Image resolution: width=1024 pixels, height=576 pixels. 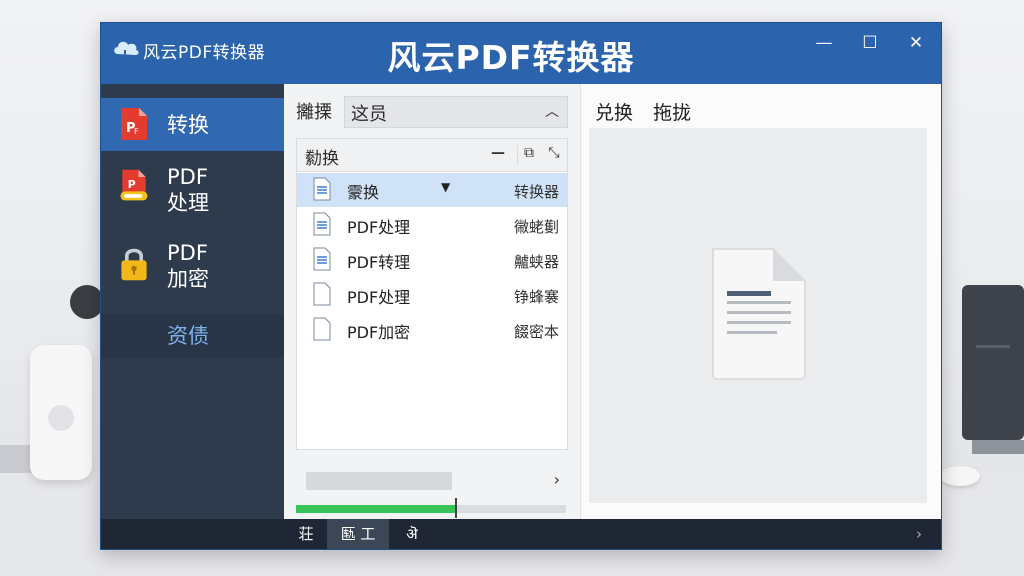 I want to click on close-button: ✕, so click(x=916, y=43).